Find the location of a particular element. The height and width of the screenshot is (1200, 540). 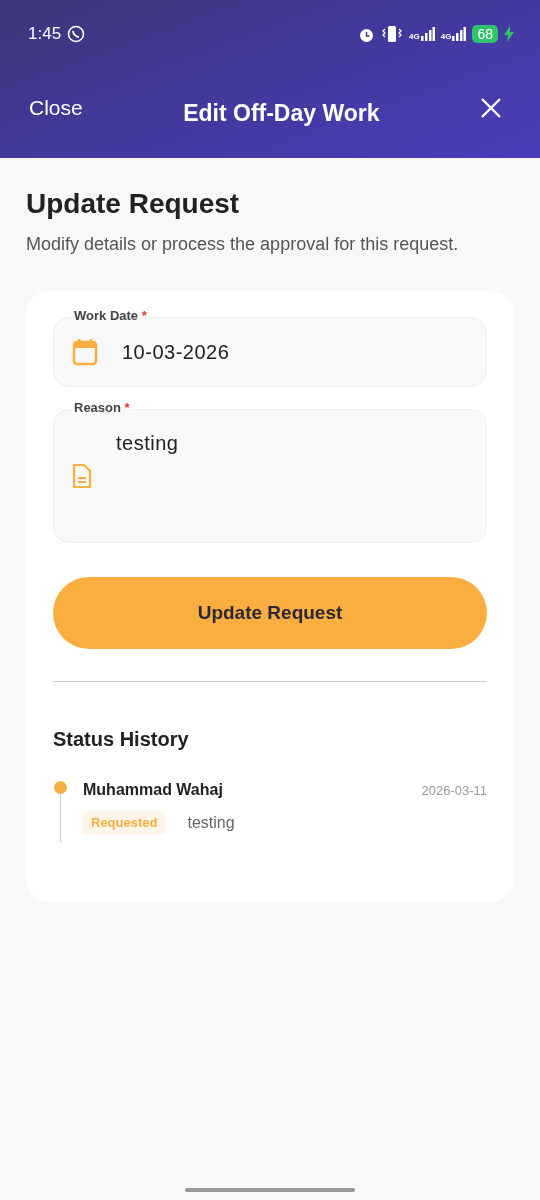

page-title: Update Request is located at coordinates (133, 204).